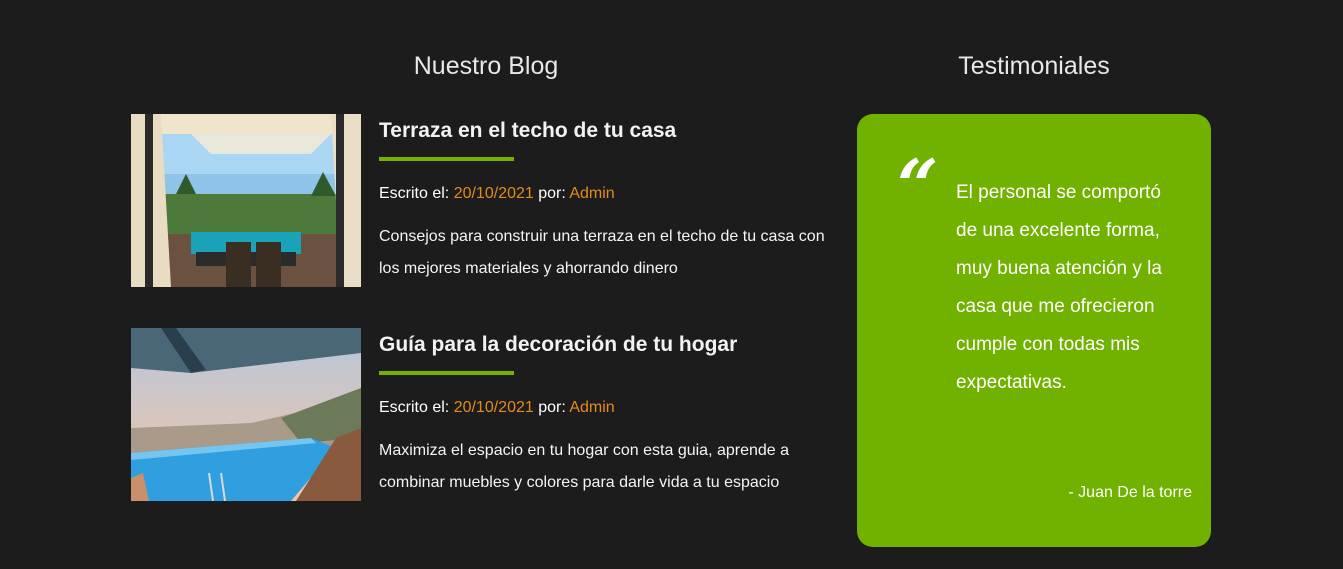 The image size is (1343, 569). I want to click on post-thumbnail-rooftop-terrace, so click(246, 200).